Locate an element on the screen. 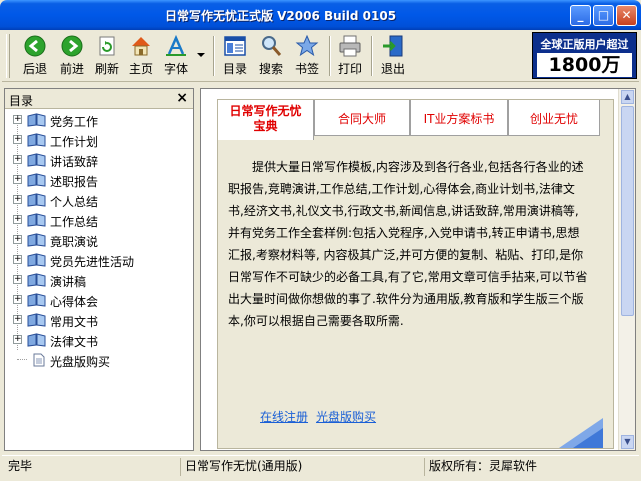 The width and height of the screenshot is (641, 481). exit-icon is located at coordinates (393, 46).